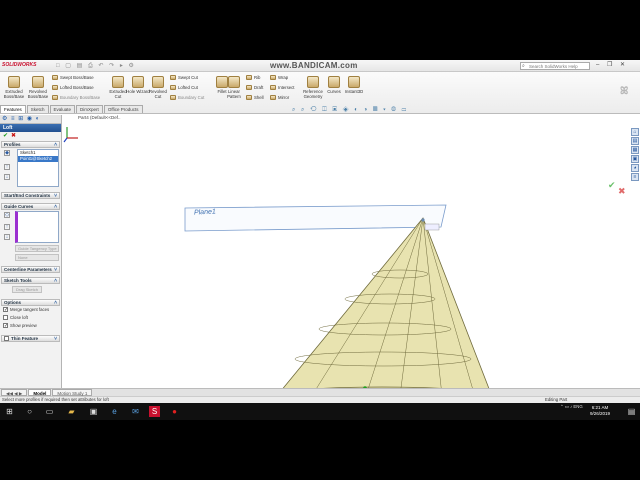 The width and height of the screenshot is (640, 480). What do you see at coordinates (313, 82) in the screenshot?
I see `reference-geometry-icon` at bounding box center [313, 82].